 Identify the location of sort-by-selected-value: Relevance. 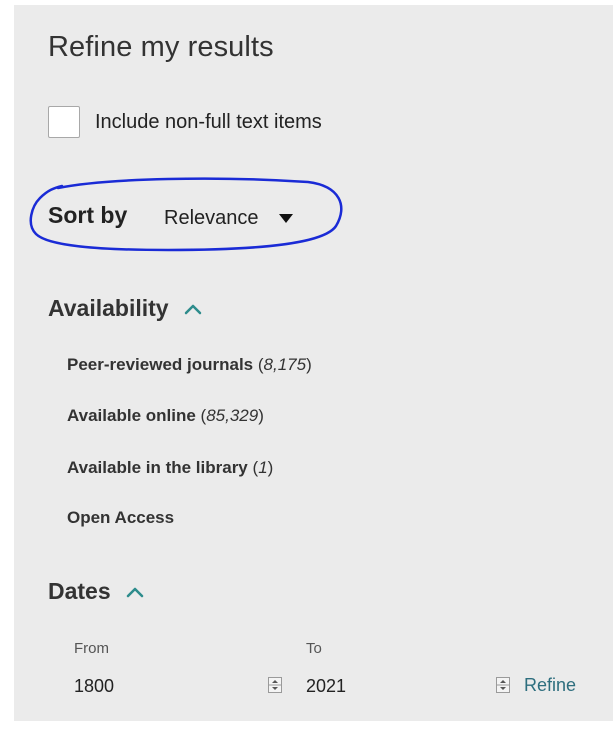
(211, 218).